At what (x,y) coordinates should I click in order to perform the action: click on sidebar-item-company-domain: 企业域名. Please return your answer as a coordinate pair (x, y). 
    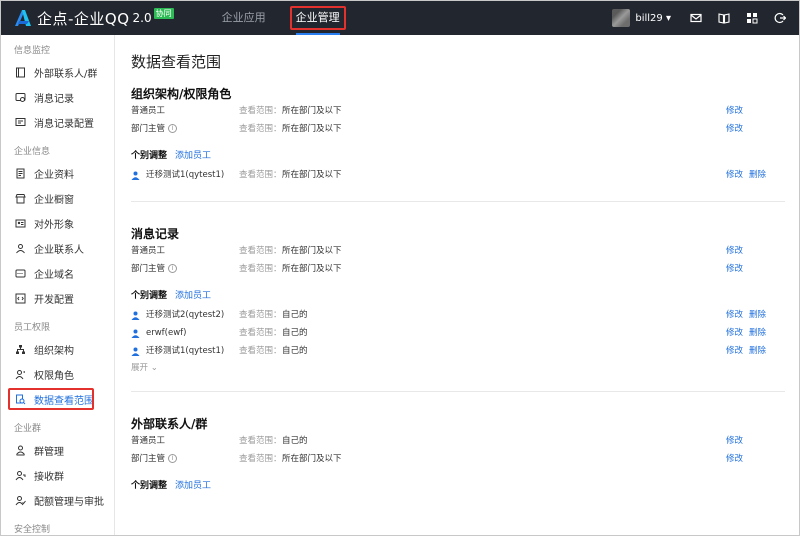
    Looking at the image, I should click on (57, 273).